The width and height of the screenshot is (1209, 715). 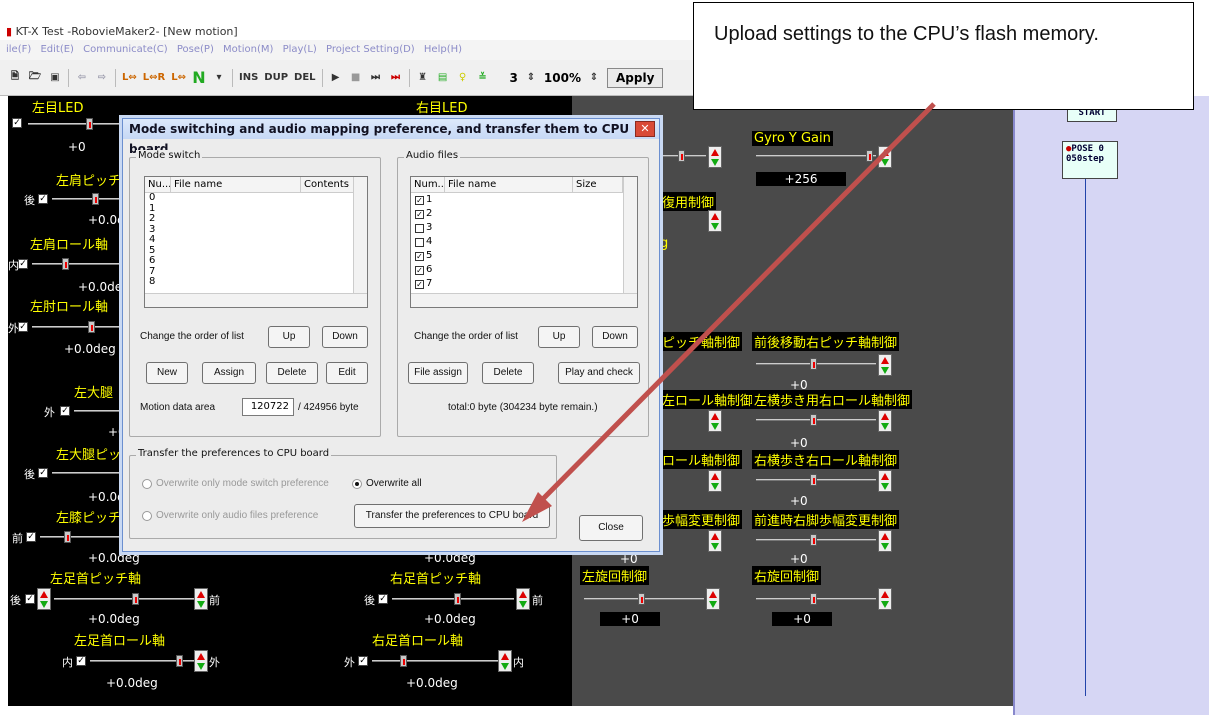 I want to click on side-right-roll-spin, so click(x=885, y=421).